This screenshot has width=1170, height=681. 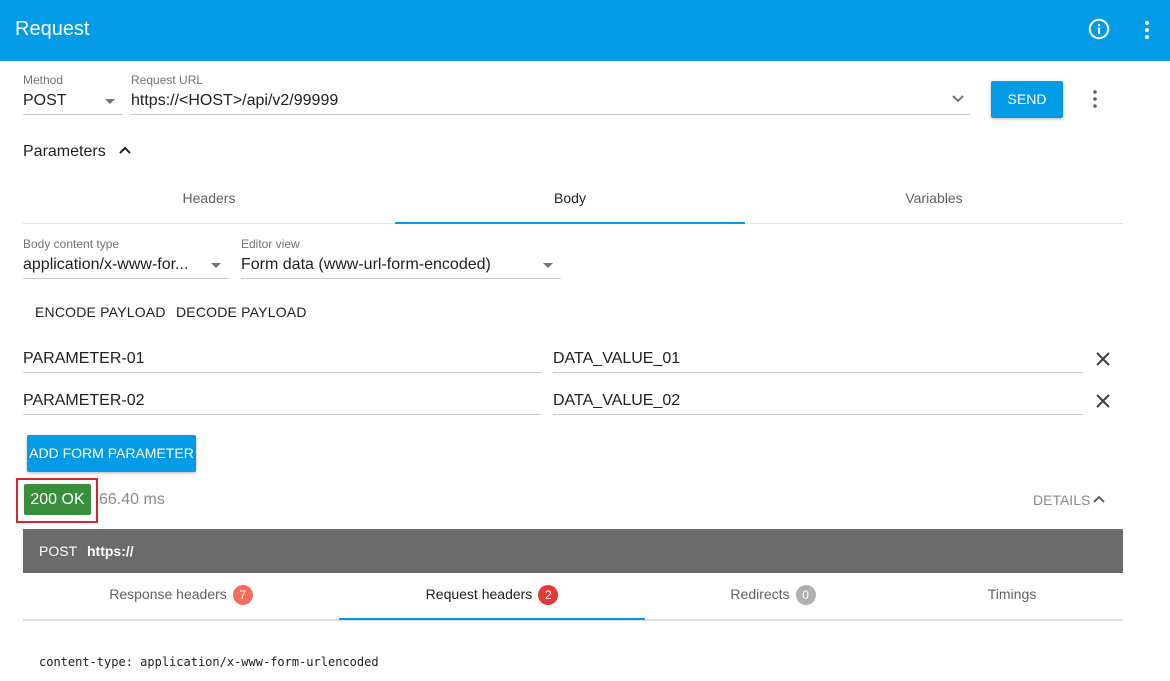 I want to click on page-title: Request, so click(x=52, y=29).